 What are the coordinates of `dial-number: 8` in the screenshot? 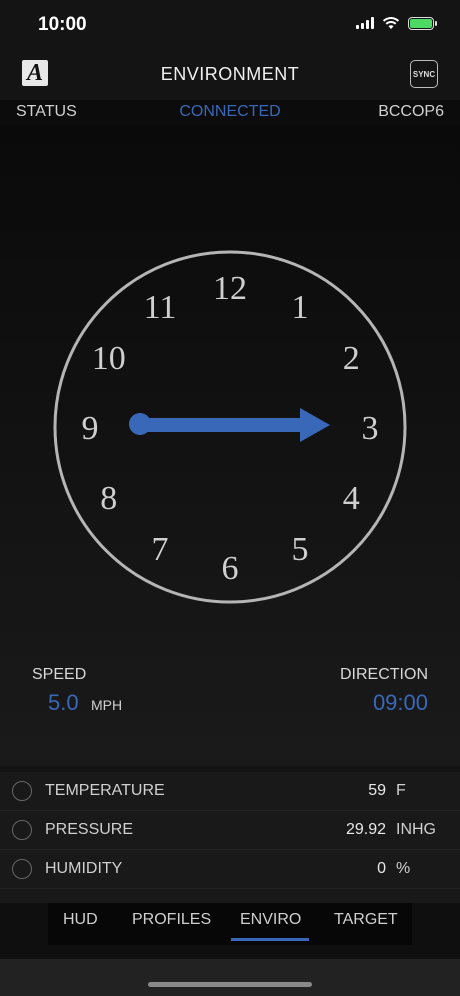 It's located at (108, 498).